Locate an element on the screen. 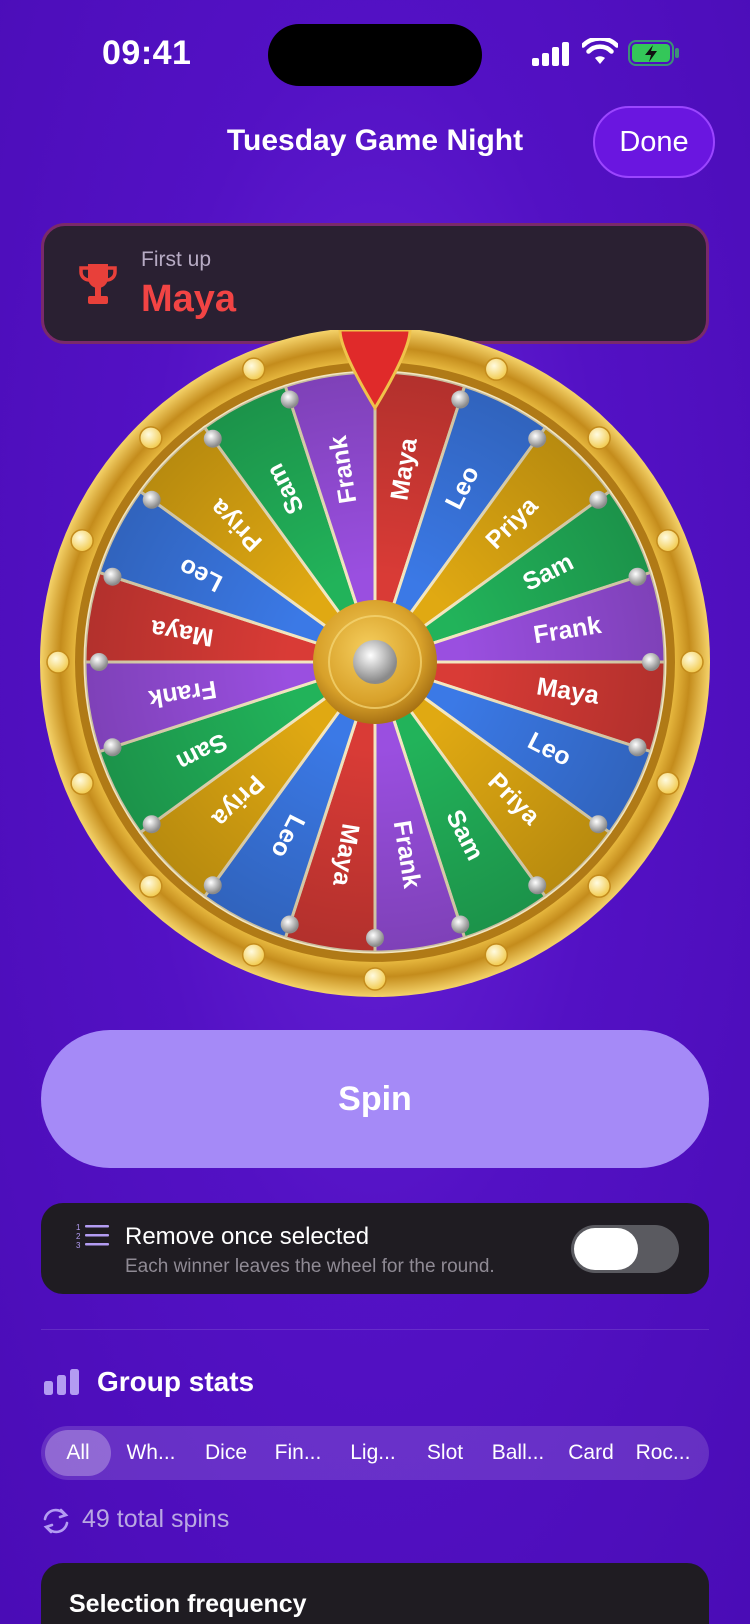 The width and height of the screenshot is (750, 1624). filter-dice: Dice is located at coordinates (226, 1453).